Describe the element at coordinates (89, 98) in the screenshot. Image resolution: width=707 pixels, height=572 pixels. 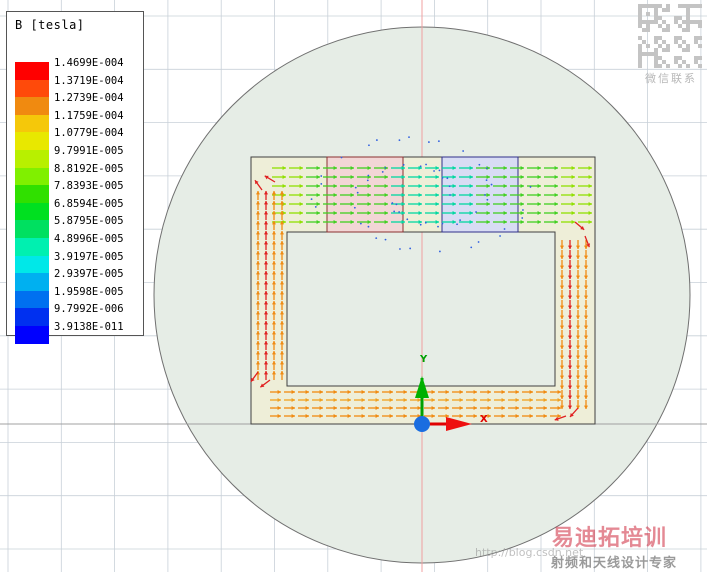
I see `legend-value: 1.2739E-004` at that location.